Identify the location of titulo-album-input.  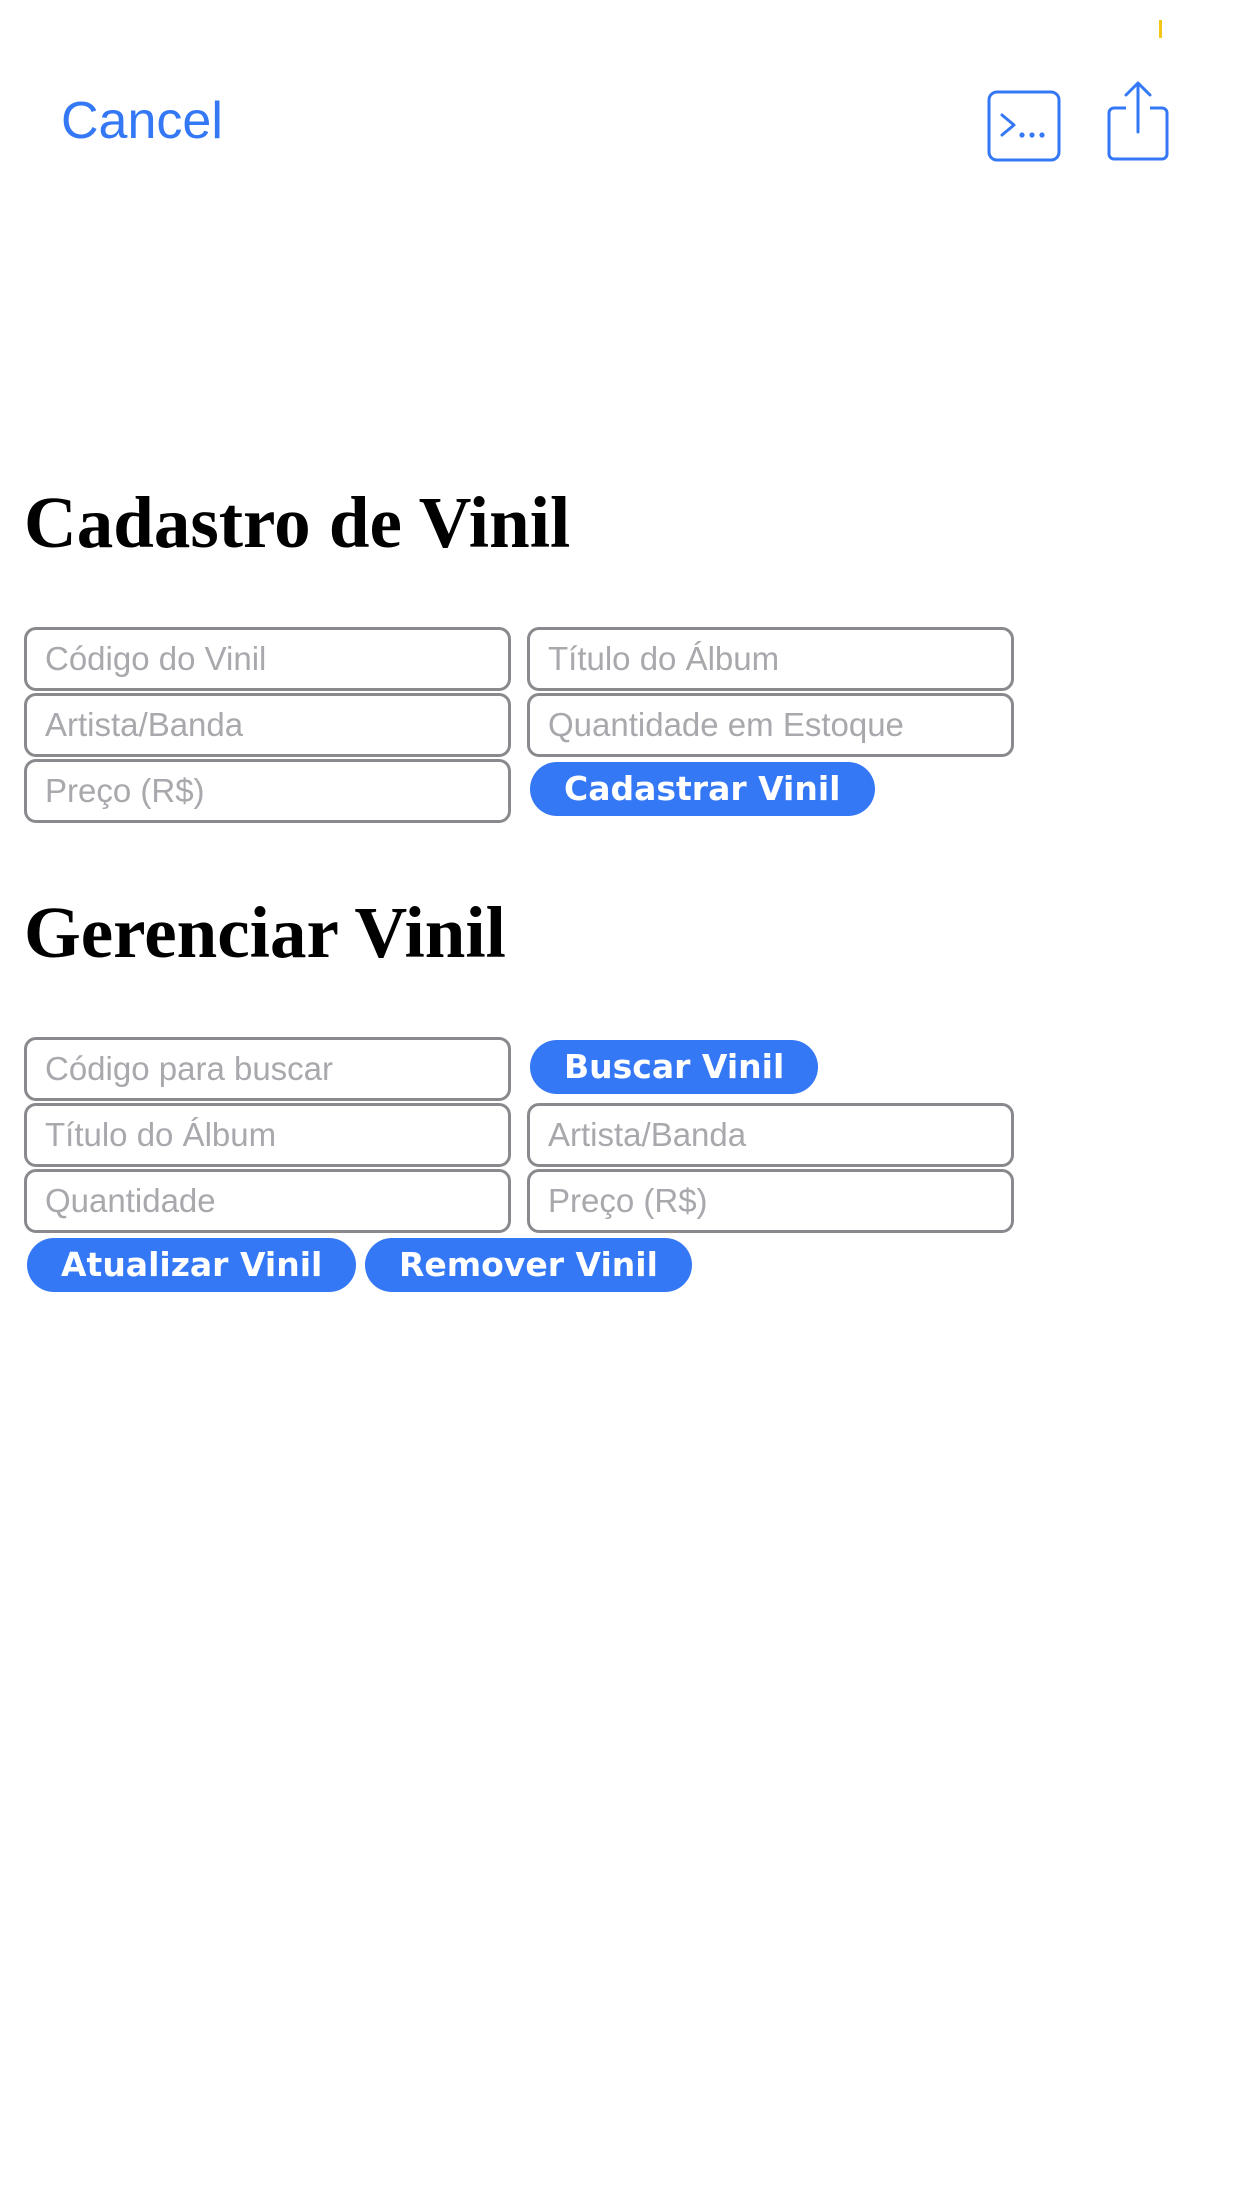
(770, 659).